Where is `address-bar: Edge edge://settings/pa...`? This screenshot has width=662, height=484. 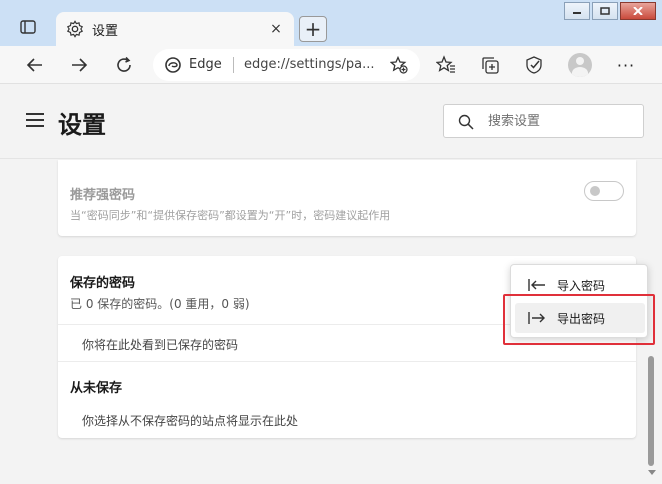
address-bar: Edge edge://settings/pa... is located at coordinates (286, 65).